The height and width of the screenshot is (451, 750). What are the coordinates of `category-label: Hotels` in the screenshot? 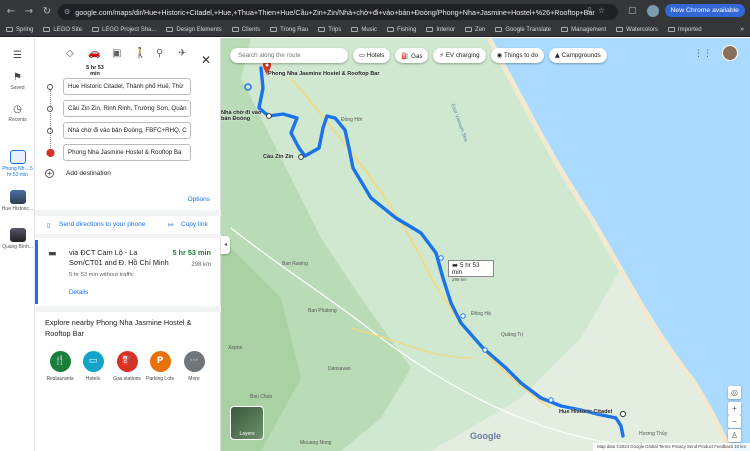 It's located at (93, 379).